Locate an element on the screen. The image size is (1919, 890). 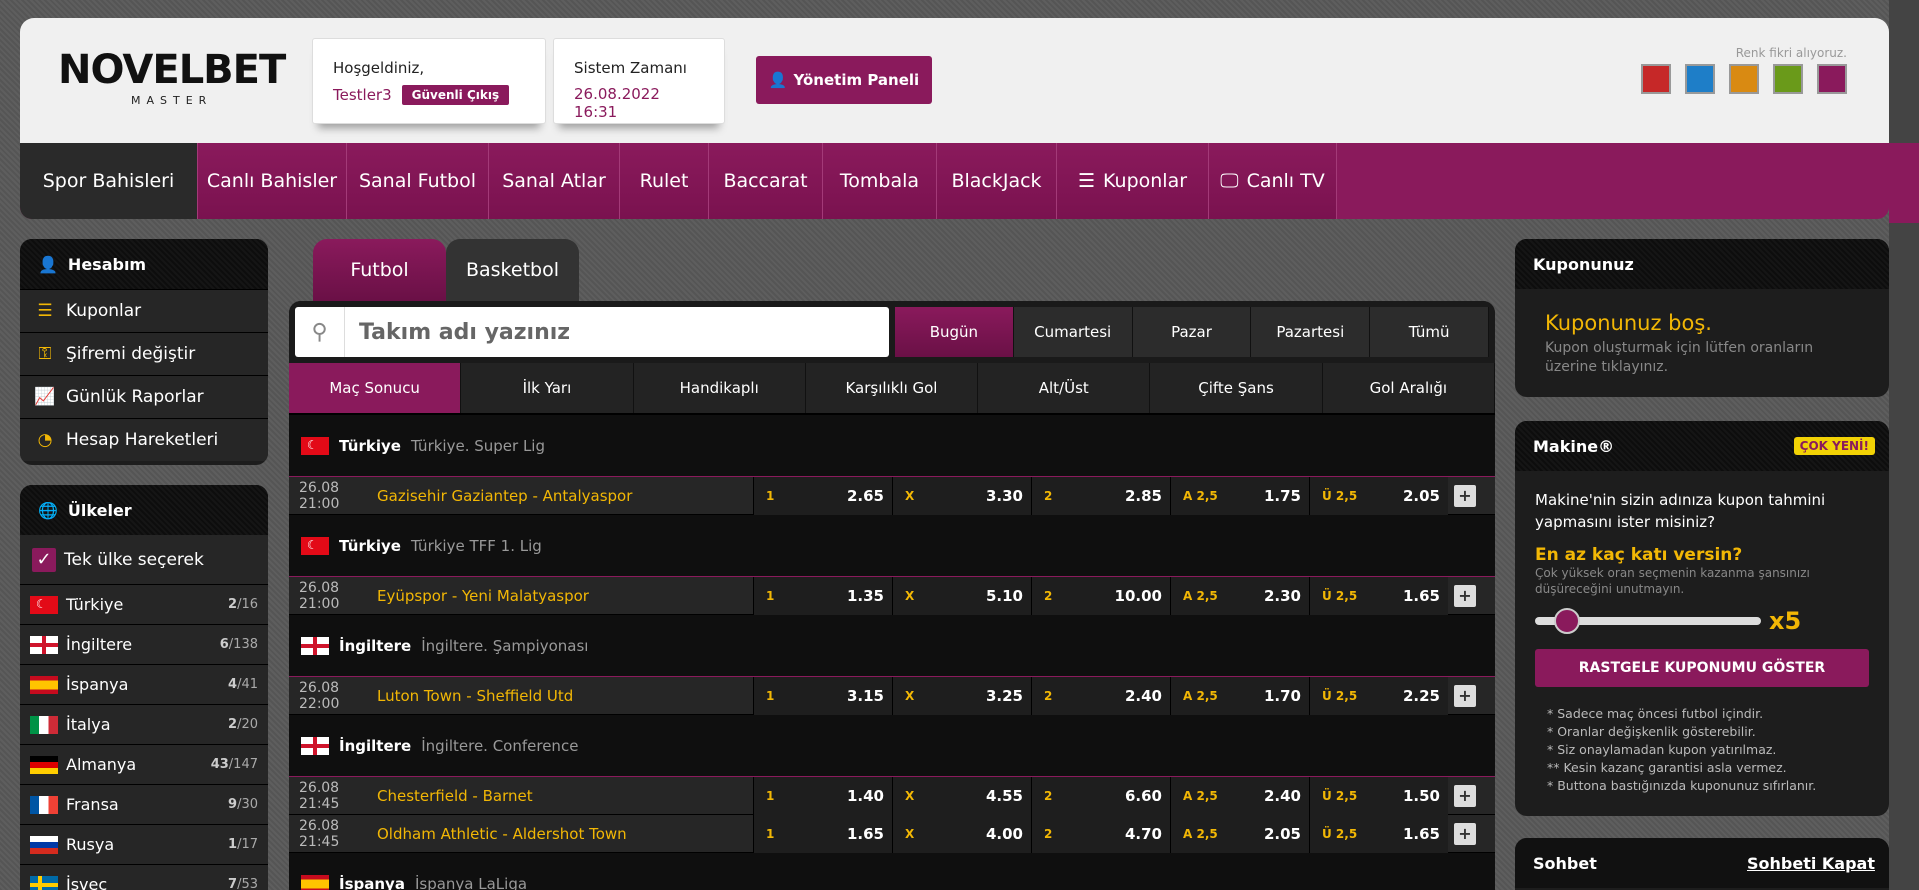
multiplier-slider is located at coordinates (1648, 621).